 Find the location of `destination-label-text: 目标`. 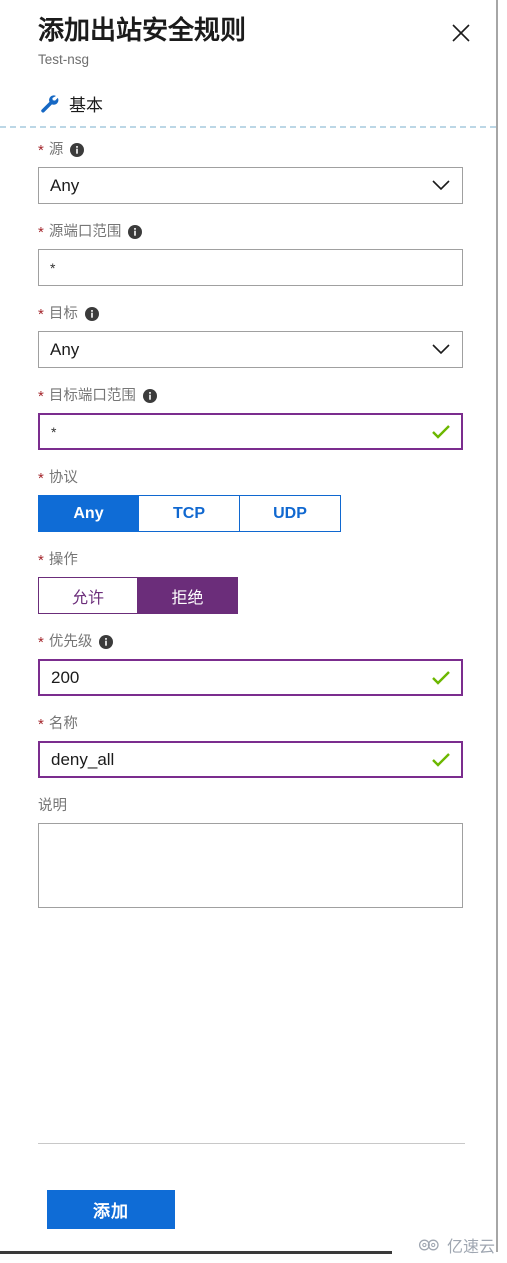

destination-label-text: 目标 is located at coordinates (63, 314).